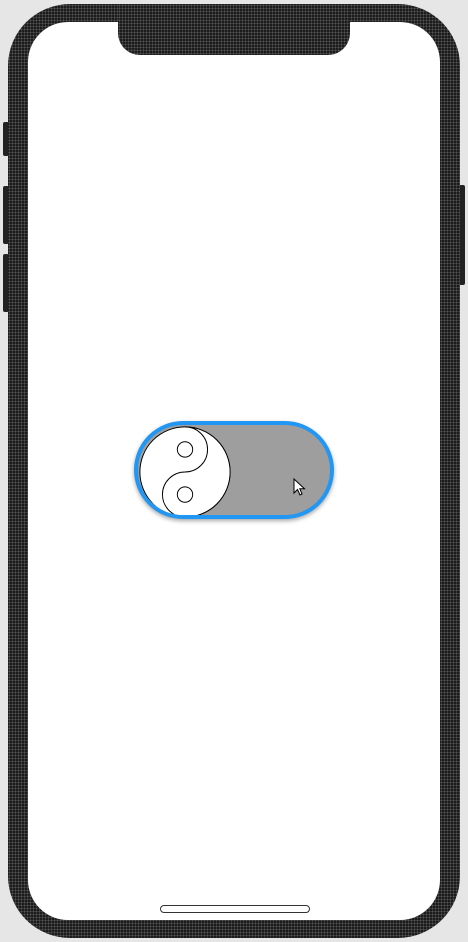 Image resolution: width=468 pixels, height=942 pixels. What do you see at coordinates (235, 909) in the screenshot?
I see `home-indicator` at bounding box center [235, 909].